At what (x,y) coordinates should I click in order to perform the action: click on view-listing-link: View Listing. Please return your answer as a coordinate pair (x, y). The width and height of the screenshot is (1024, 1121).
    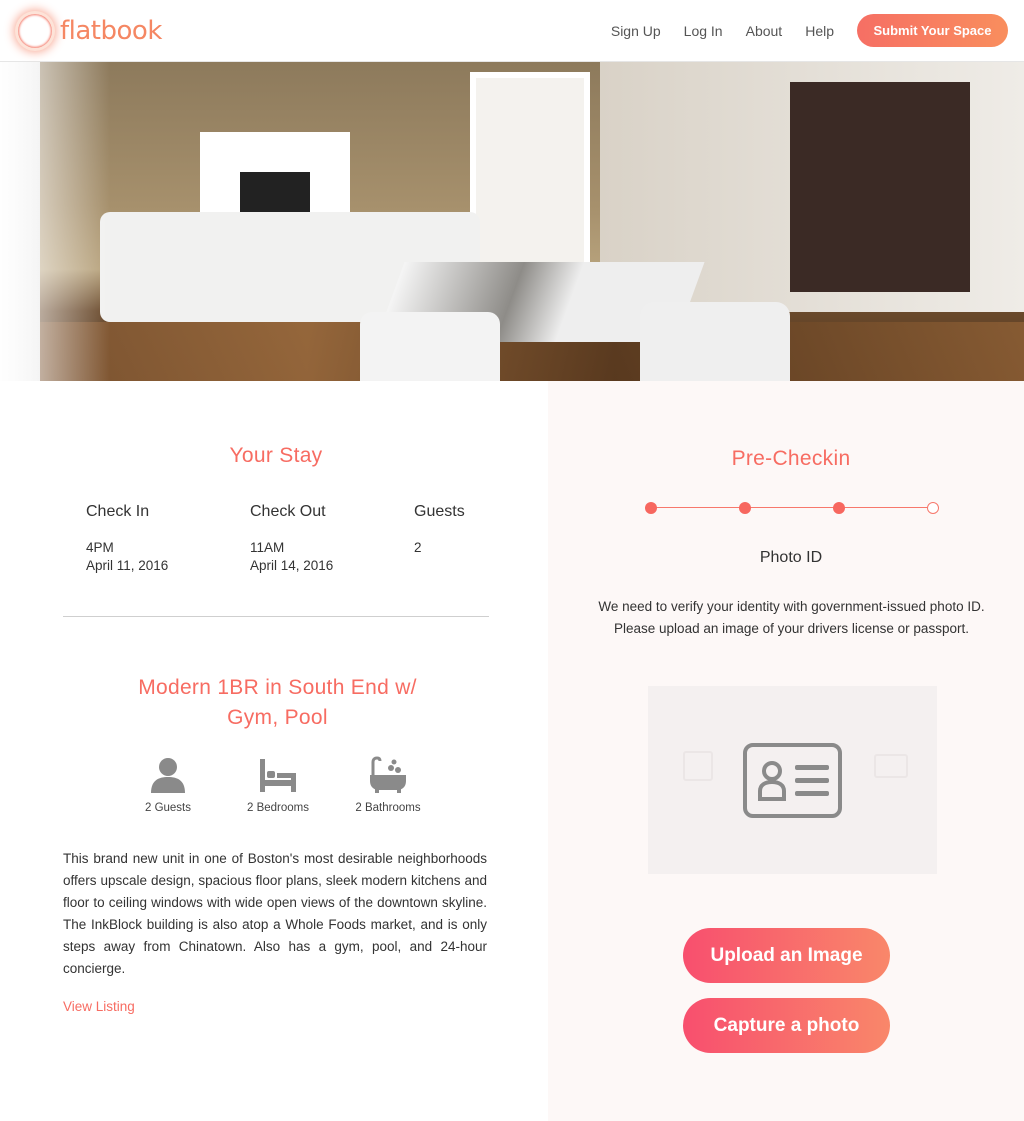
    Looking at the image, I should click on (99, 1006).